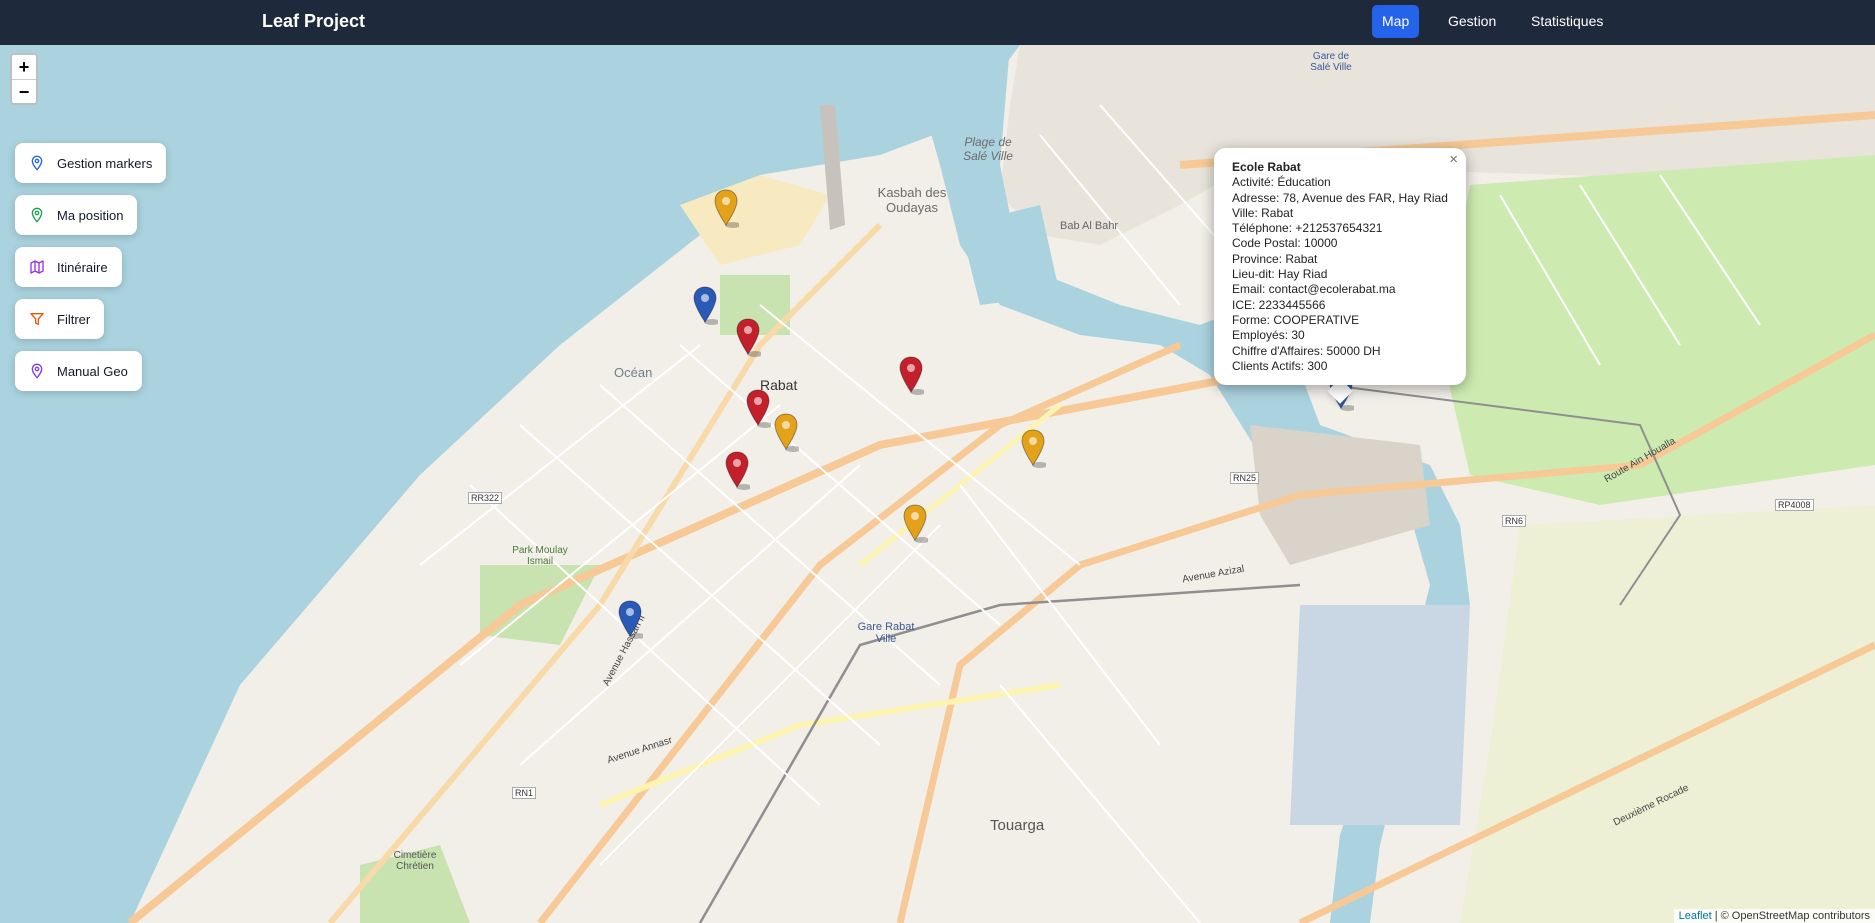 The height and width of the screenshot is (923, 1875). I want to click on zoom-out-button: −, so click(24, 91).